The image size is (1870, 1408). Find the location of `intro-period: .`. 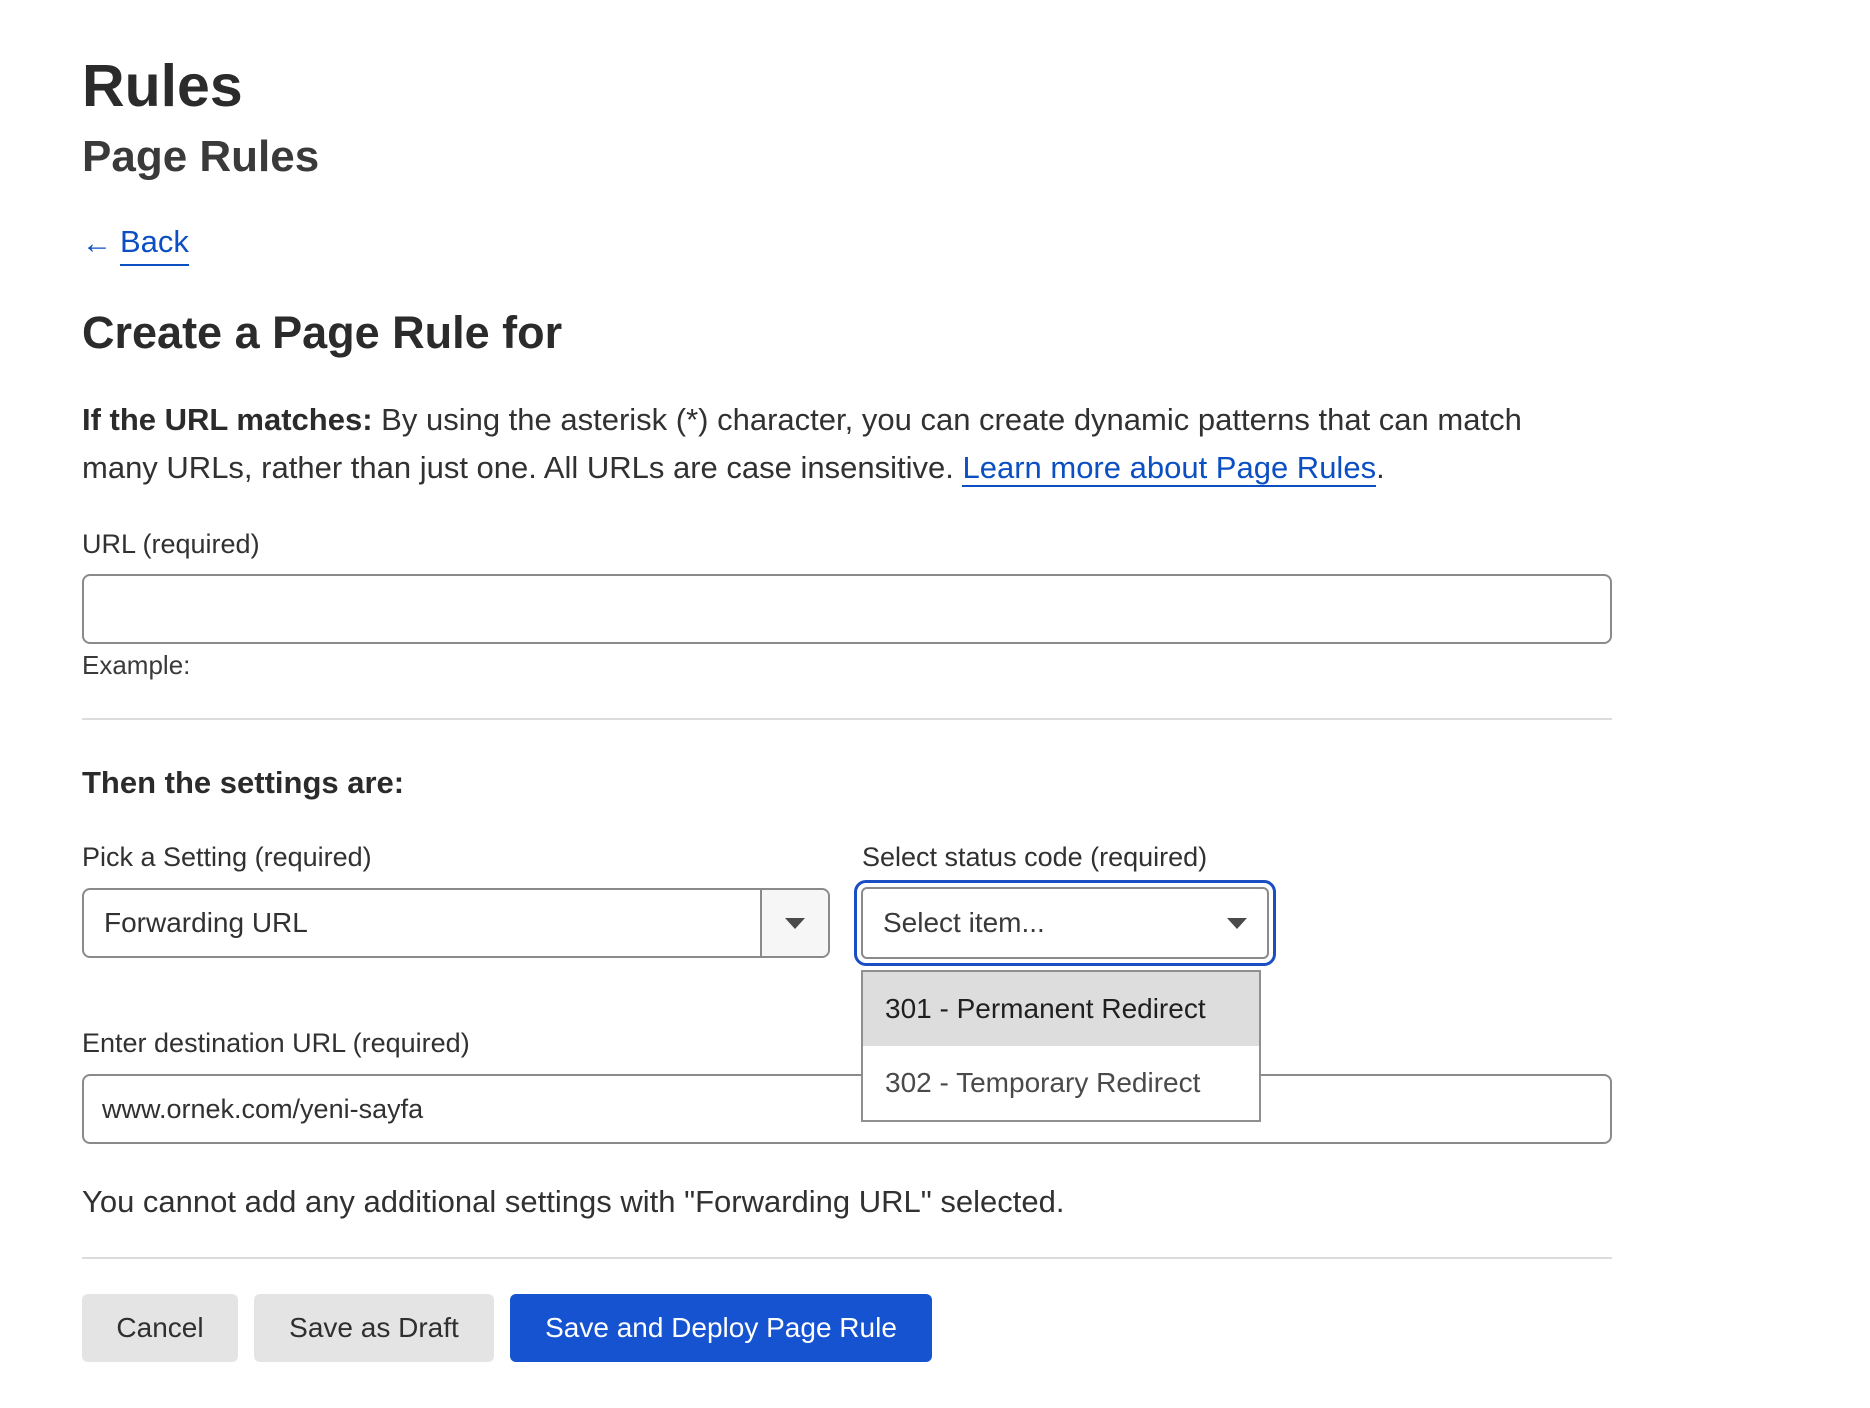

intro-period: . is located at coordinates (1380, 467).